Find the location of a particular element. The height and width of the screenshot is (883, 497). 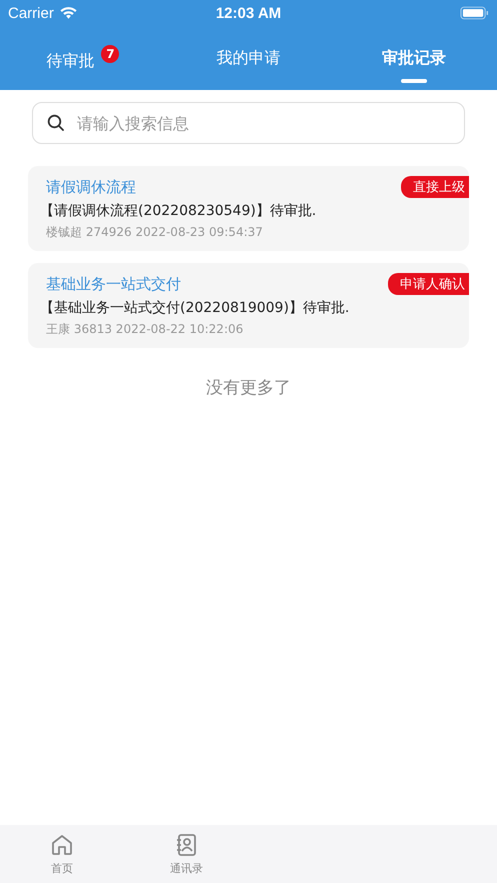

battery-icon is located at coordinates (474, 13).